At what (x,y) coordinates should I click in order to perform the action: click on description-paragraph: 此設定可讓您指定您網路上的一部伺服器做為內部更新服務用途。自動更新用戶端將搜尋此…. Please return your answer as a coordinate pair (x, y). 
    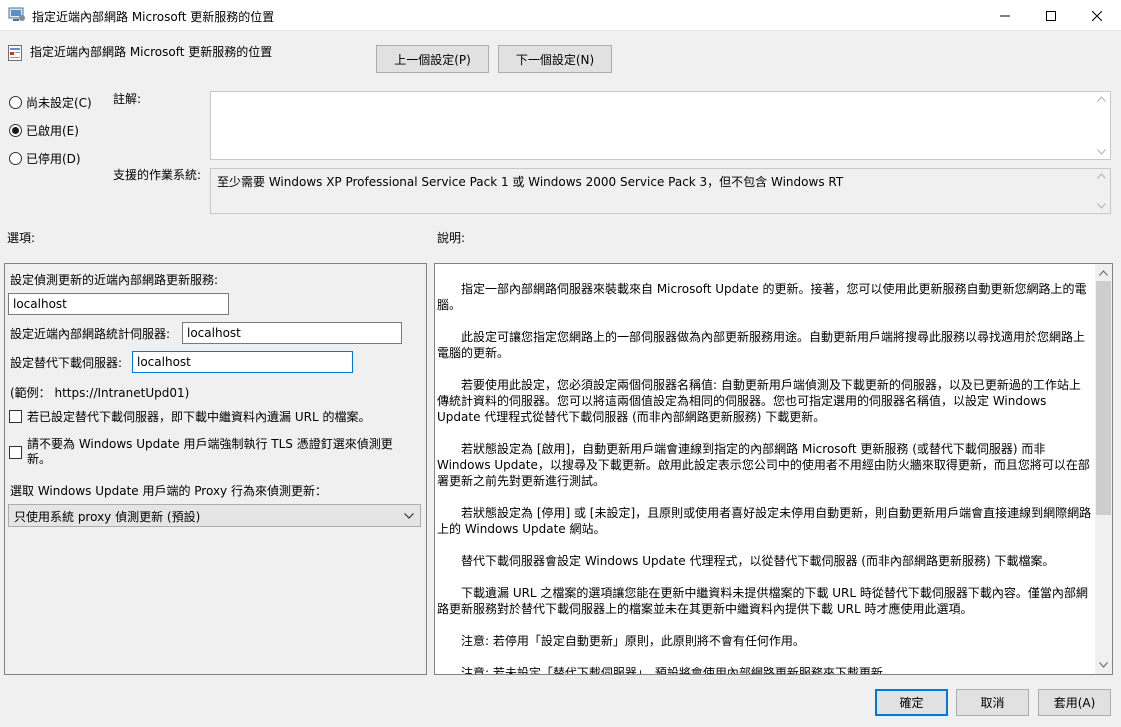
    Looking at the image, I should click on (761, 345).